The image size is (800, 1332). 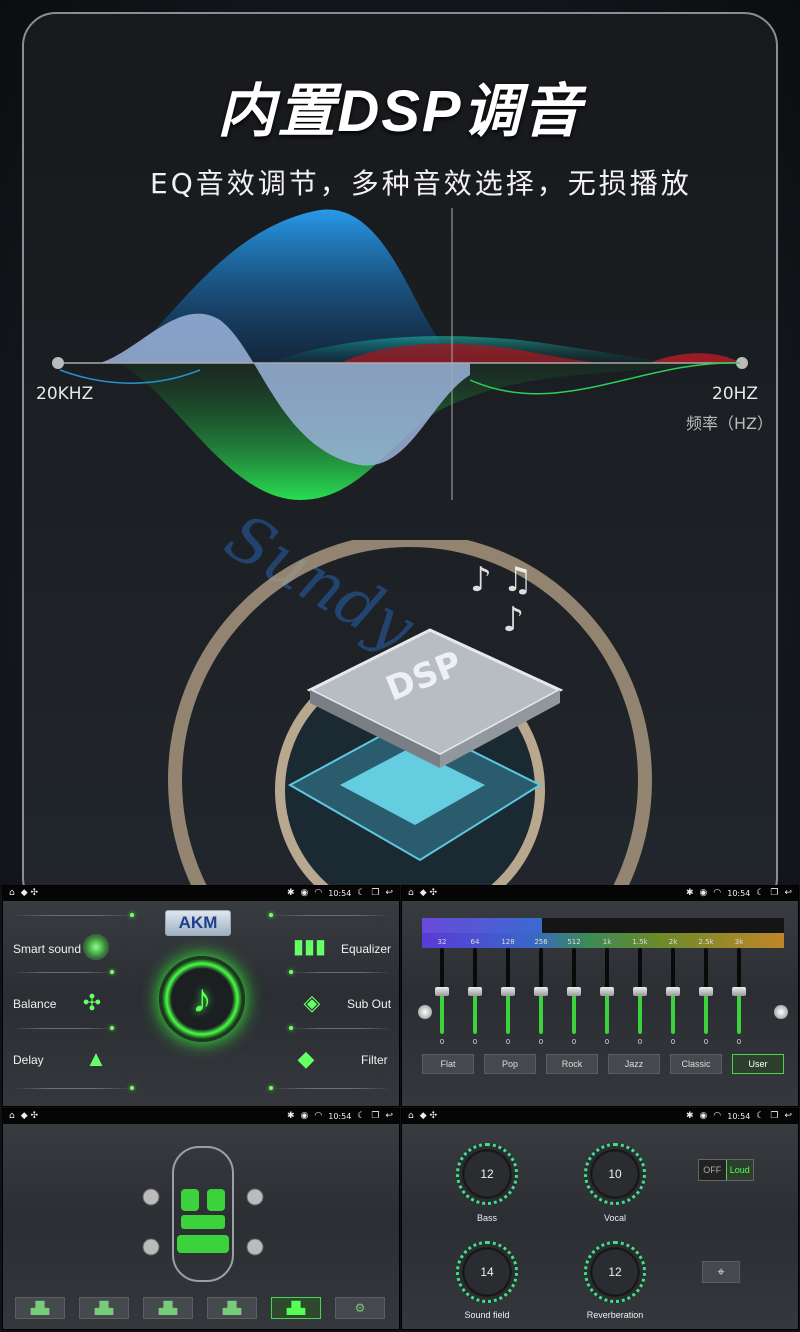 What do you see at coordinates (501, 600) in the screenshot?
I see `music-notes-icon: ♪ ♫ ♪` at bounding box center [501, 600].